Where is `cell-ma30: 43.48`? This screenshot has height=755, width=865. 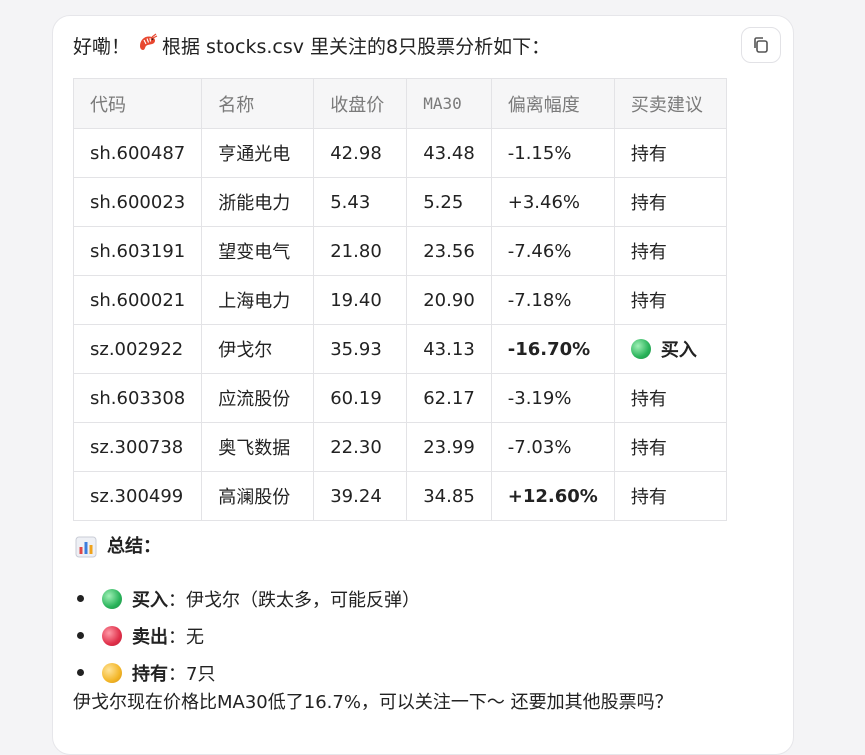 cell-ma30: 43.48 is located at coordinates (449, 153).